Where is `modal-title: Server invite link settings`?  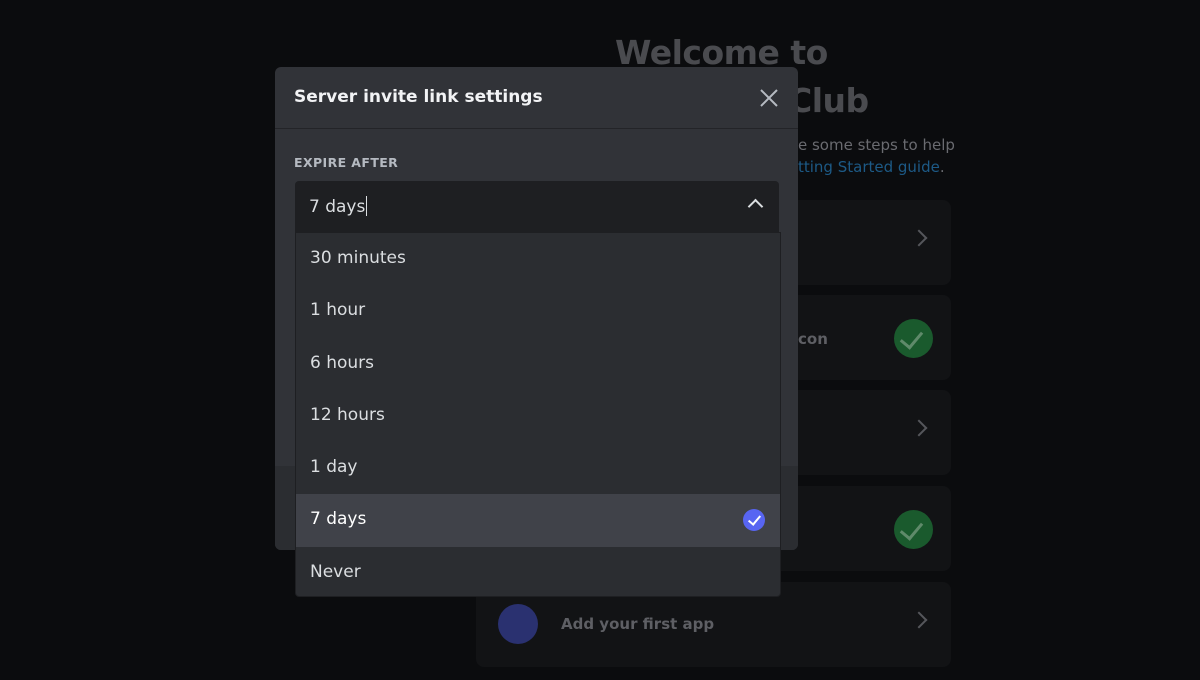
modal-title: Server invite link settings is located at coordinates (418, 97).